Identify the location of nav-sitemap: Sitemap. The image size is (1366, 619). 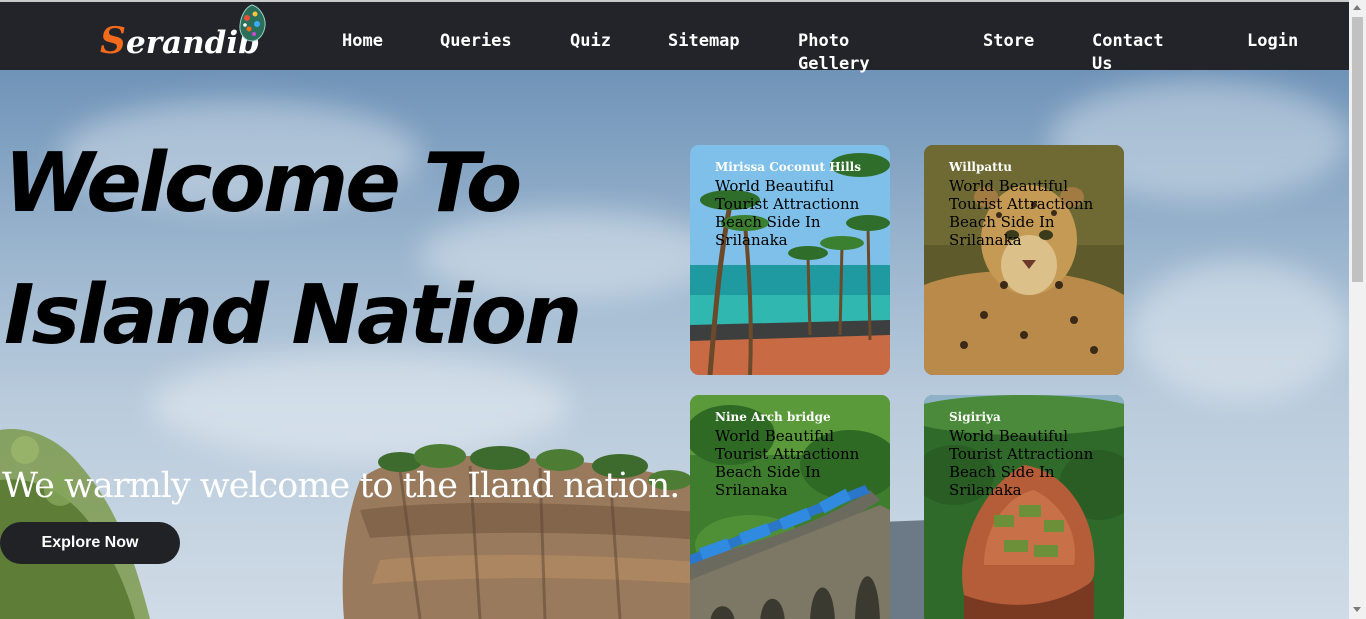
(704, 41).